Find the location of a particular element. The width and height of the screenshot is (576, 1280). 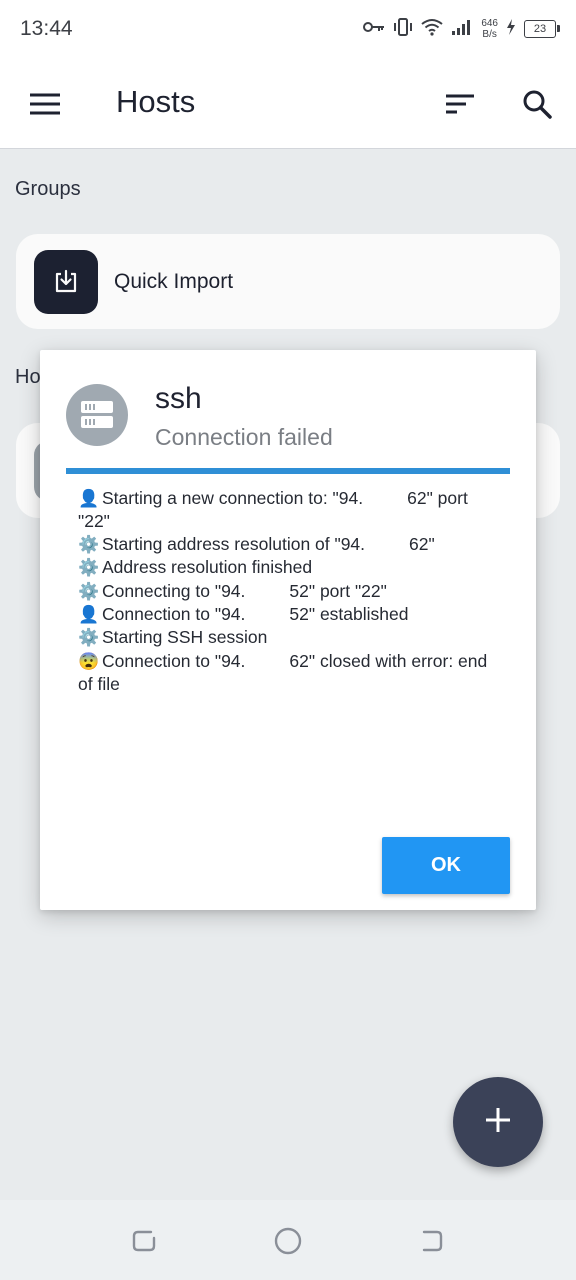

net-speed: 646 B/s is located at coordinates (489, 29).